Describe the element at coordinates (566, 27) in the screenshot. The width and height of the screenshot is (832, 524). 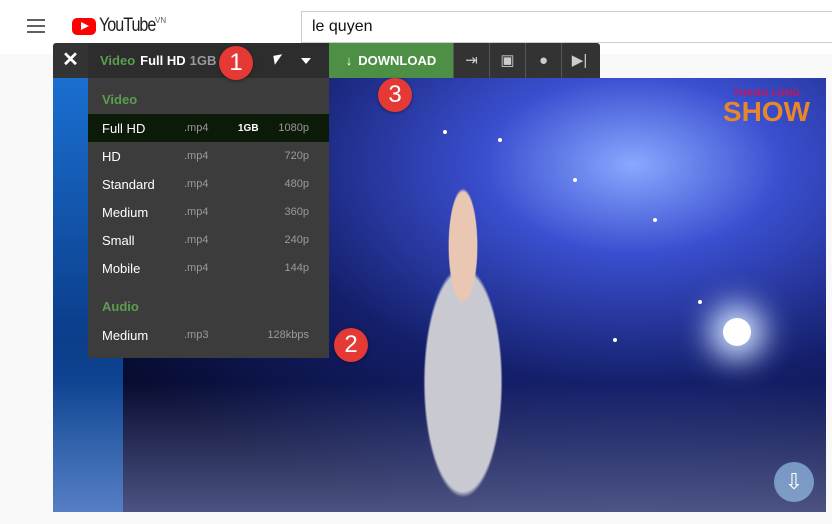
I see `search-input: le quyen` at that location.